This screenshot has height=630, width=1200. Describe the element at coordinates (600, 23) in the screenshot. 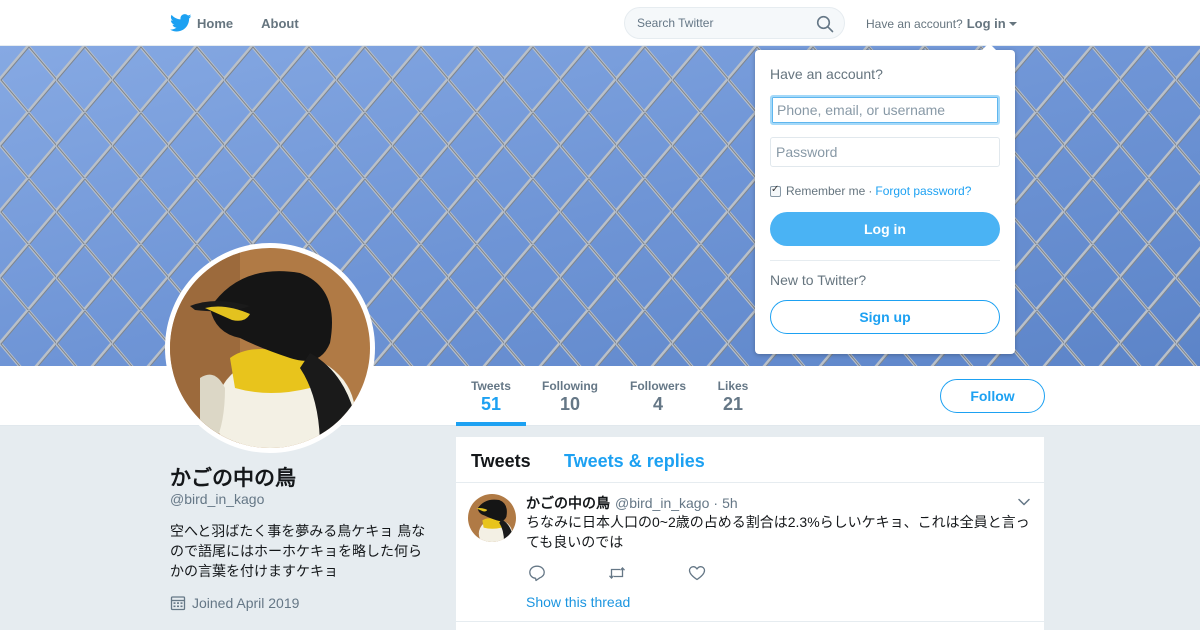

I see `top-navigation: Home About Have an account? Log in` at that location.